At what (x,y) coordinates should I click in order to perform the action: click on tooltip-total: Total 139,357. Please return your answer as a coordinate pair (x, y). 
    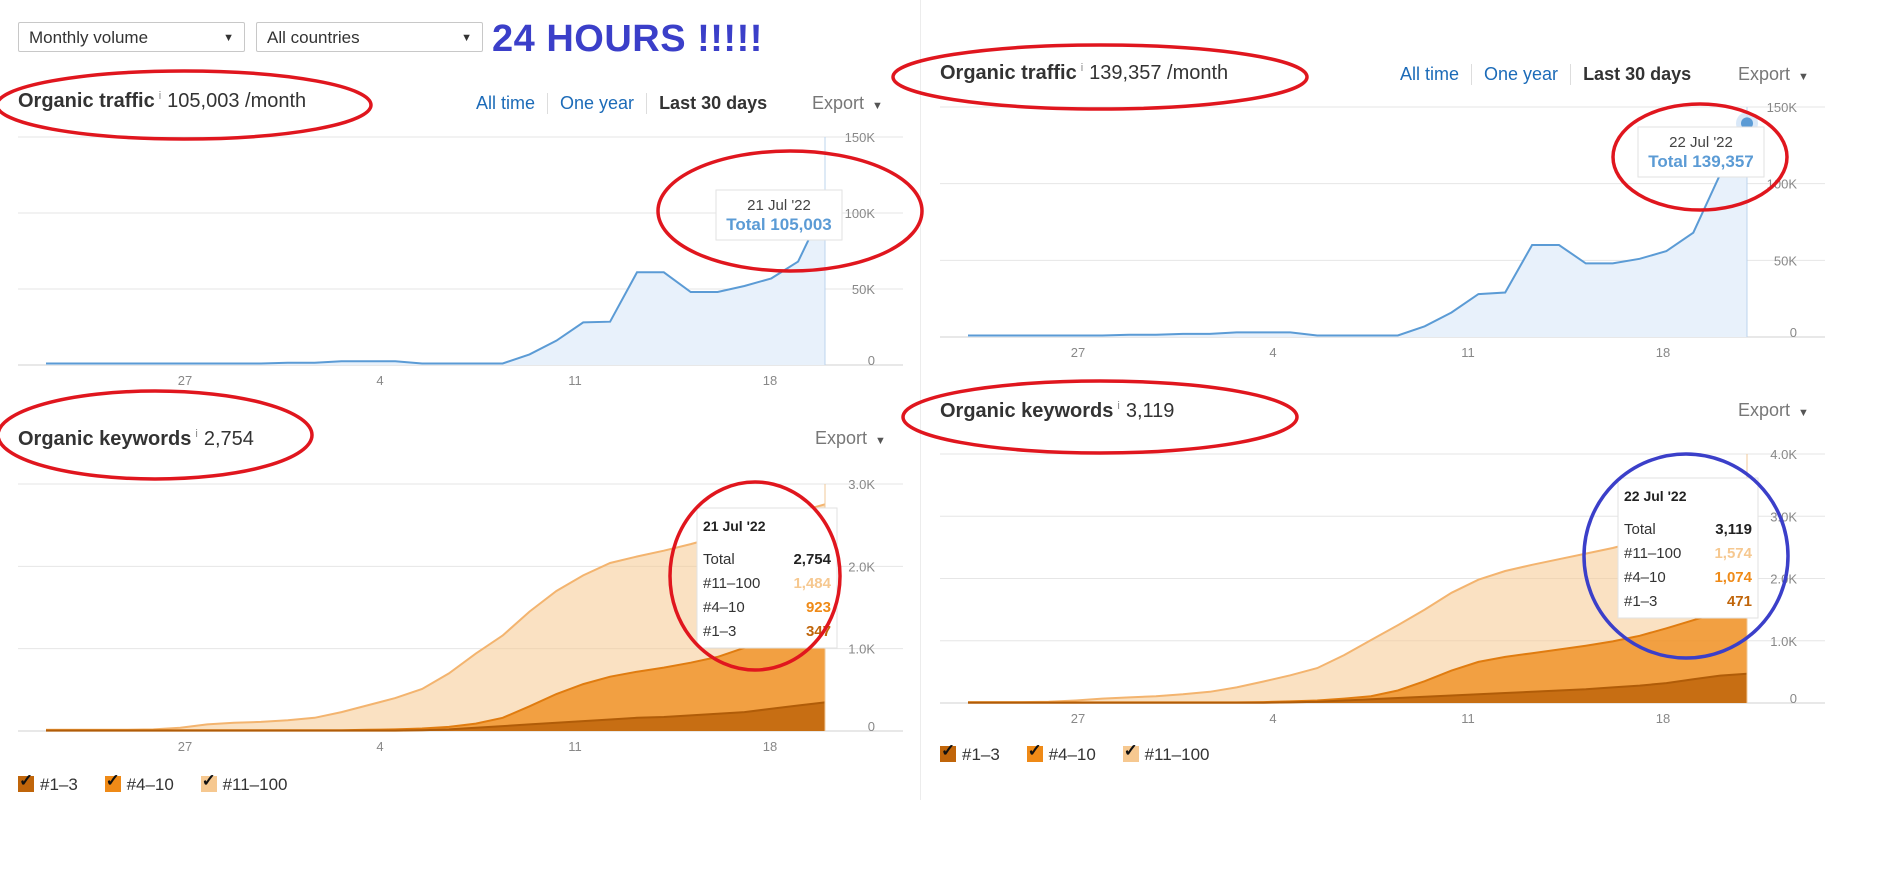
    Looking at the image, I should click on (1701, 161).